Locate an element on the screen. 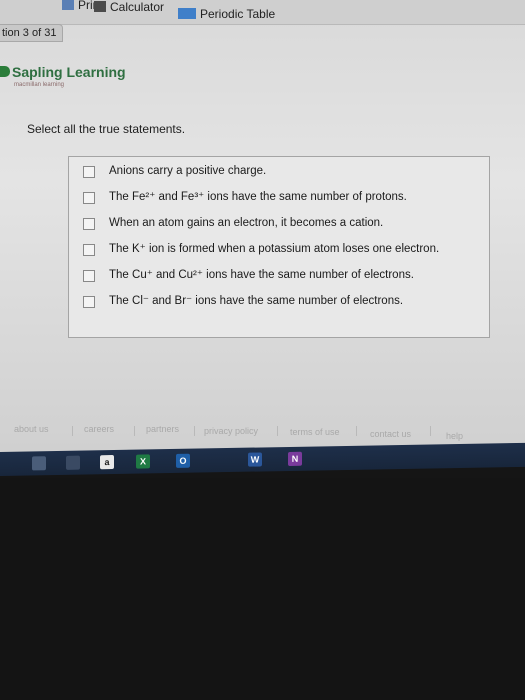  brand-subtitle: macmillan learning is located at coordinates (39, 85).